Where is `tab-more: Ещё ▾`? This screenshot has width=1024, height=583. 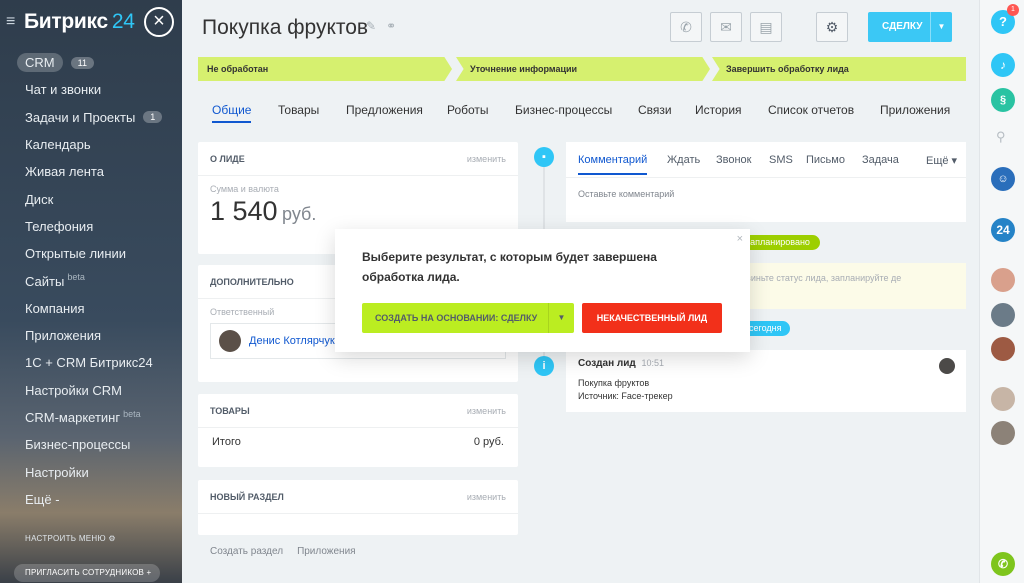 tab-more: Ещё ▾ is located at coordinates (941, 160).